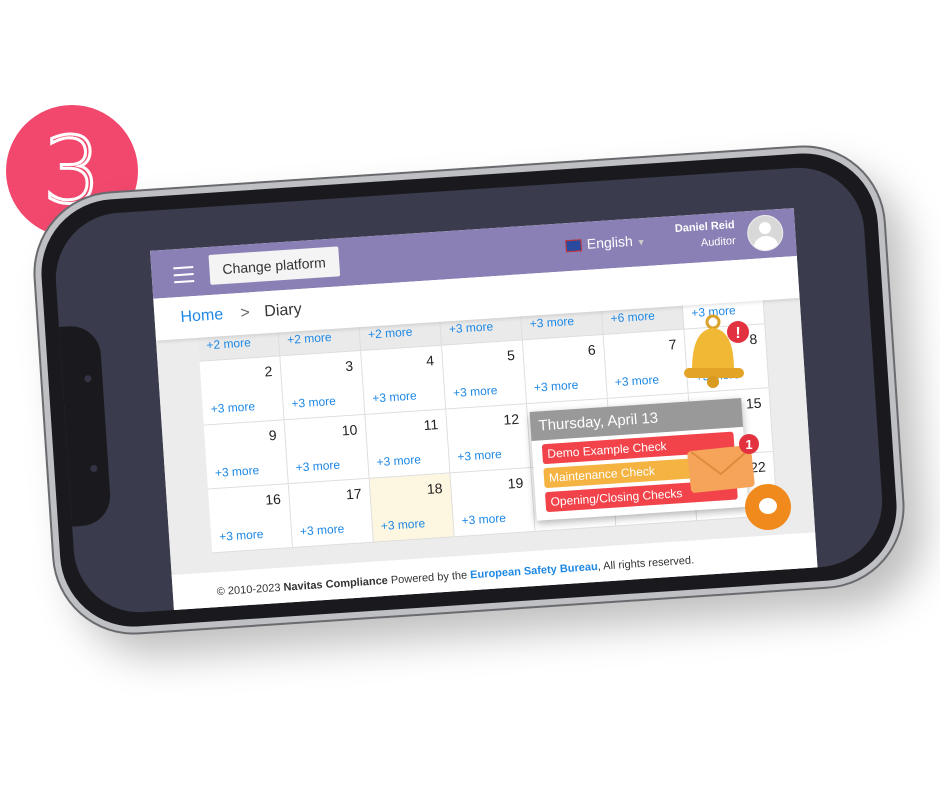  What do you see at coordinates (672, 344) in the screenshot?
I see `day-number: 7` at bounding box center [672, 344].